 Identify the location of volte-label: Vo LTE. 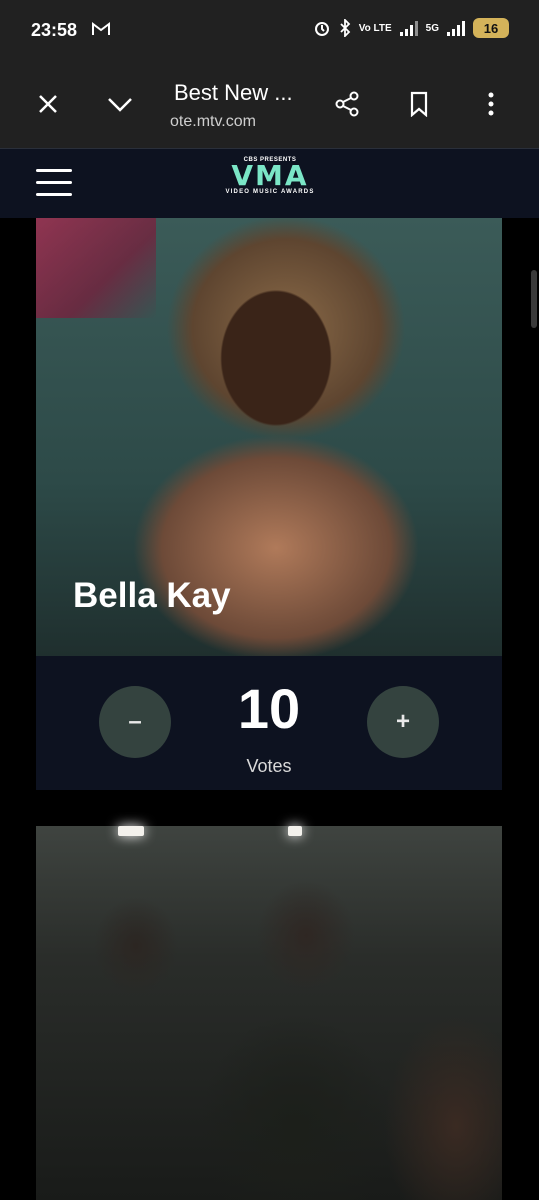
(375, 28).